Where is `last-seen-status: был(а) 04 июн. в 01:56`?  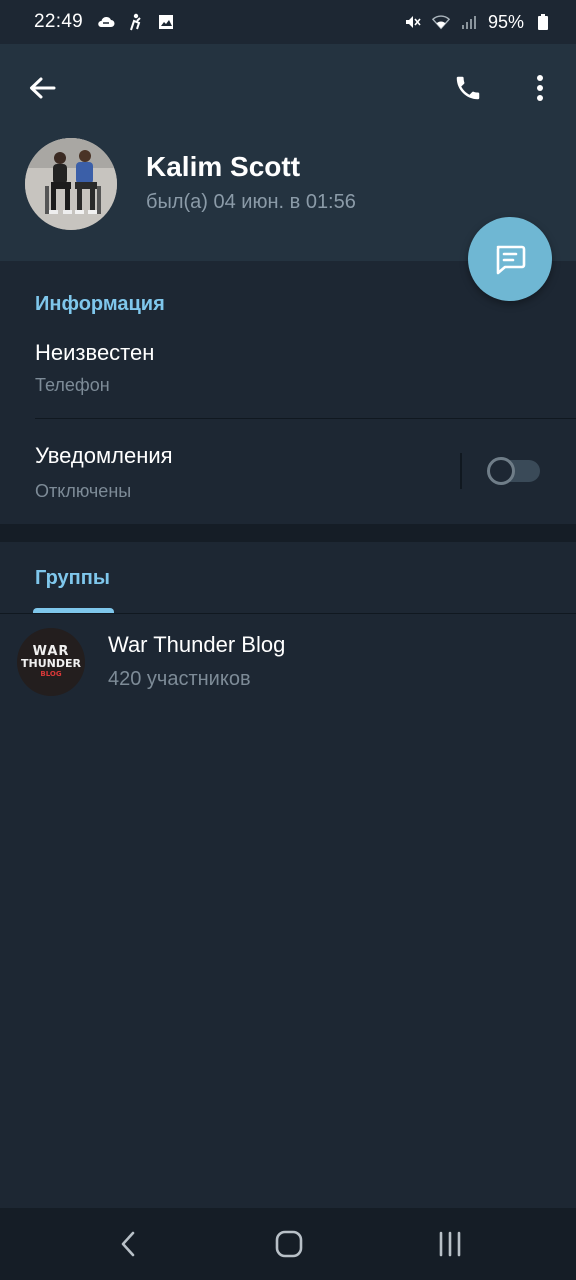
last-seen-status: был(а) 04 июн. в 01:56 is located at coordinates (251, 202).